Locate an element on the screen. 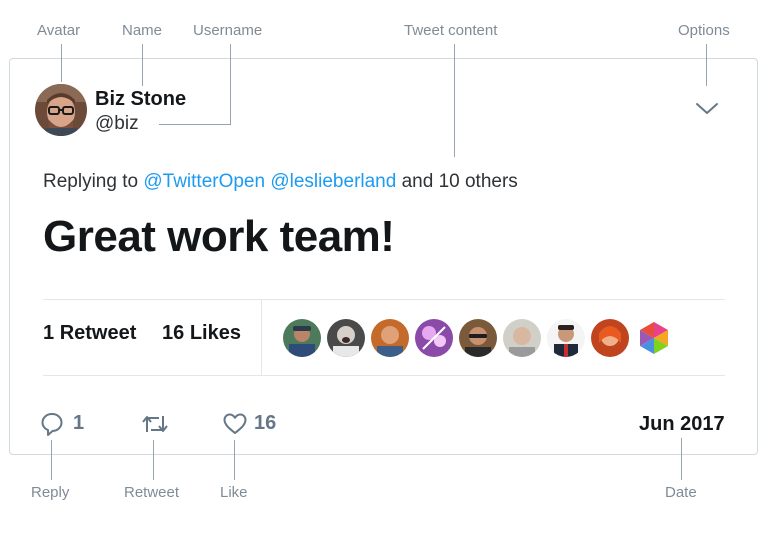 The image size is (768, 549). callout-retweet: Retweet is located at coordinates (152, 492).